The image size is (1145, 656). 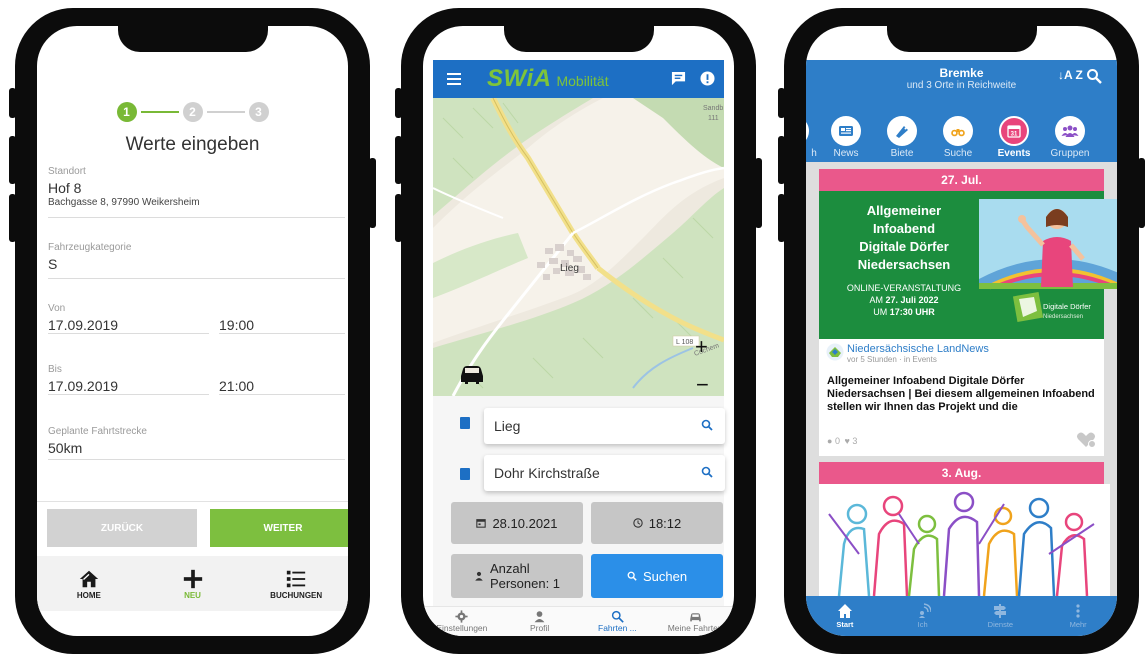 I want to click on back-button: ZURÜCK, so click(x=122, y=528).